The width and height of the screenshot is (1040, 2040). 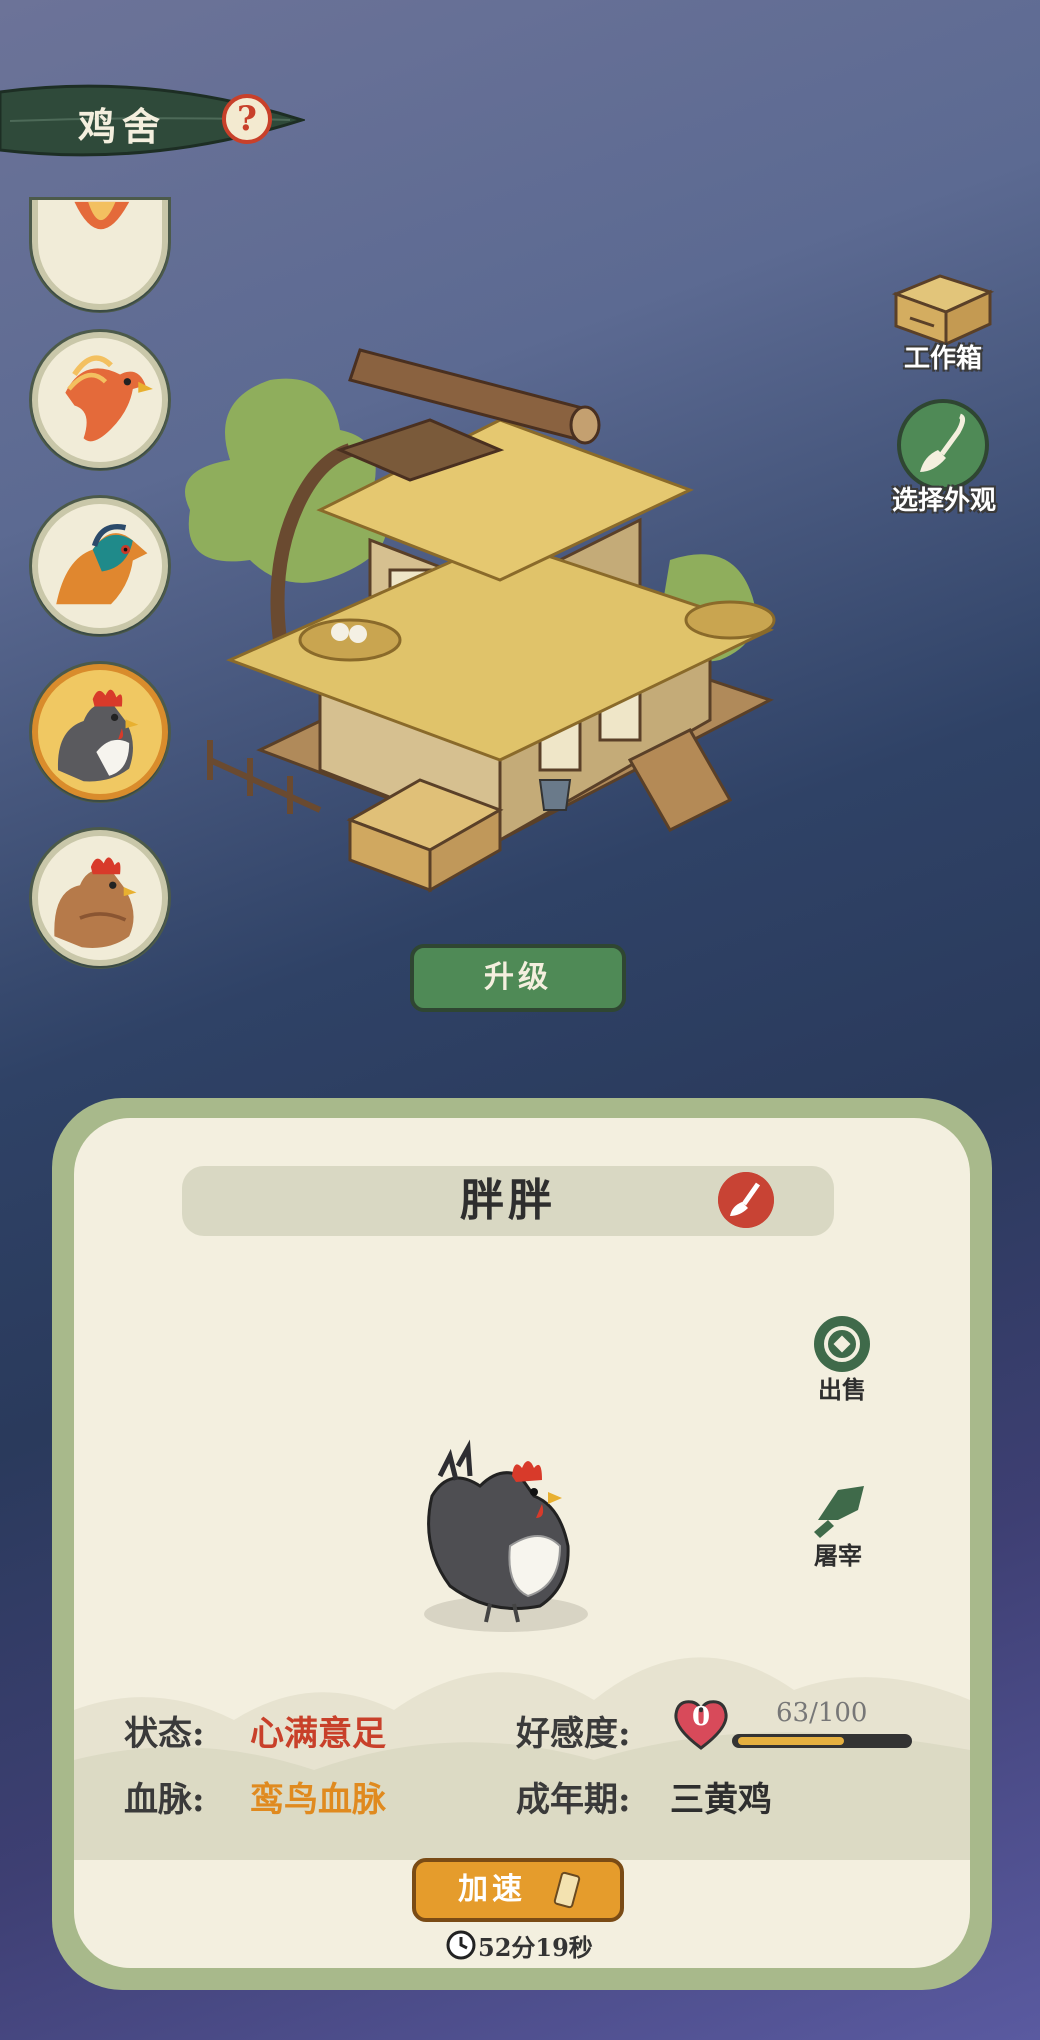 What do you see at coordinates (567, 1890) in the screenshot?
I see `scroll-ticket-icon` at bounding box center [567, 1890].